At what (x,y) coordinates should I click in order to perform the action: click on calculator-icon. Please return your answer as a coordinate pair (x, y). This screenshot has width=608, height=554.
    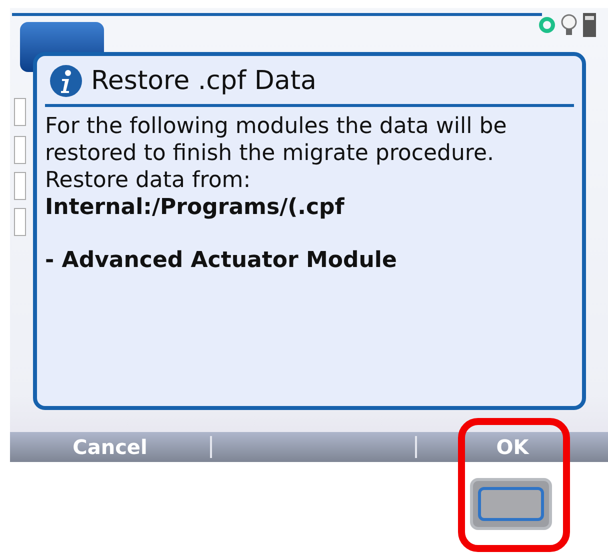
    Looking at the image, I should click on (589, 25).